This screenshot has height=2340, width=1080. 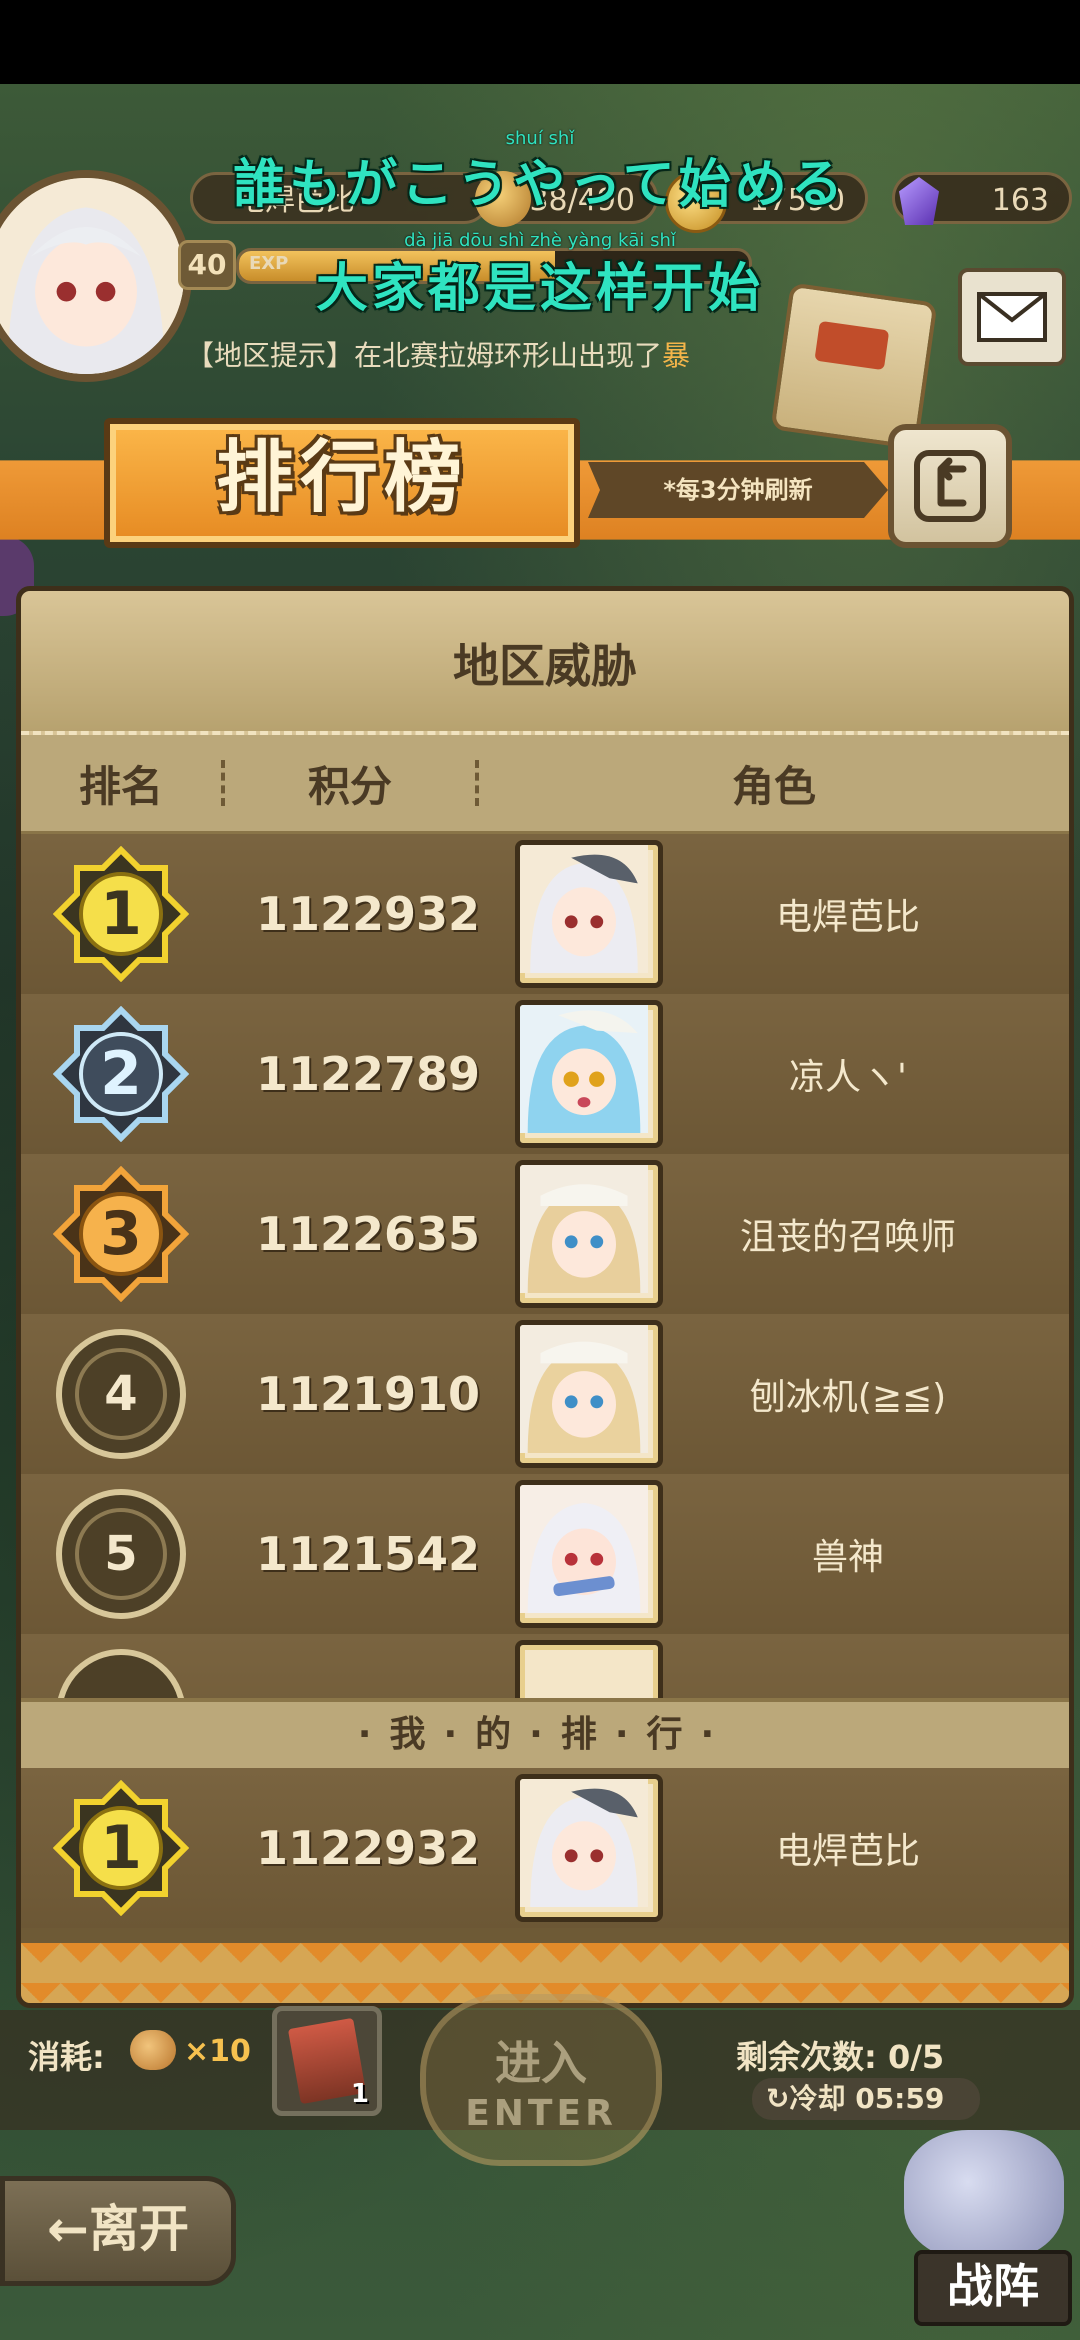 I want to click on back-arrow-icon, so click(x=950, y=486).